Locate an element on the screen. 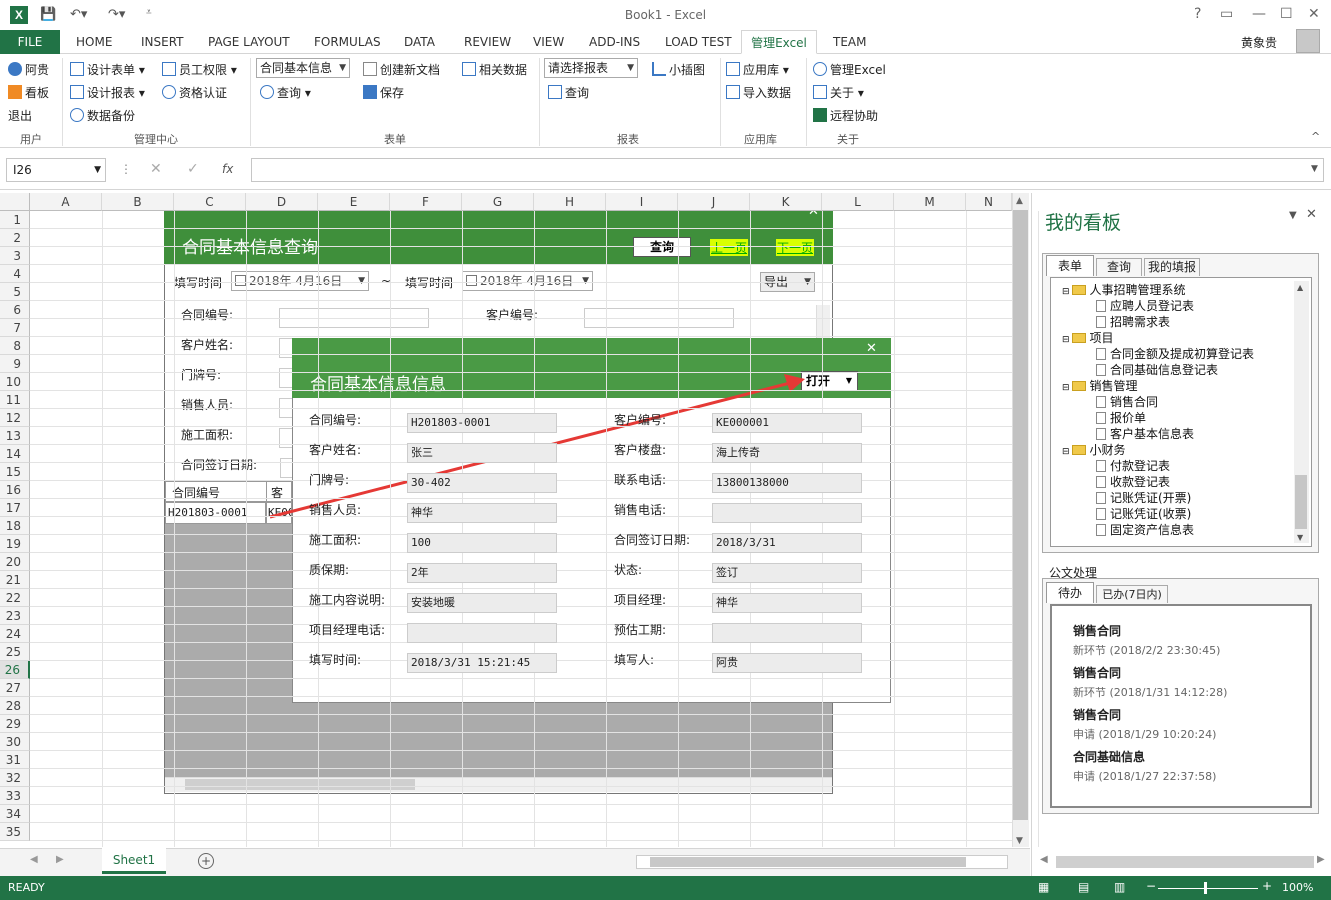  tree-item: 记账凭证(开票) is located at coordinates (1143, 497).